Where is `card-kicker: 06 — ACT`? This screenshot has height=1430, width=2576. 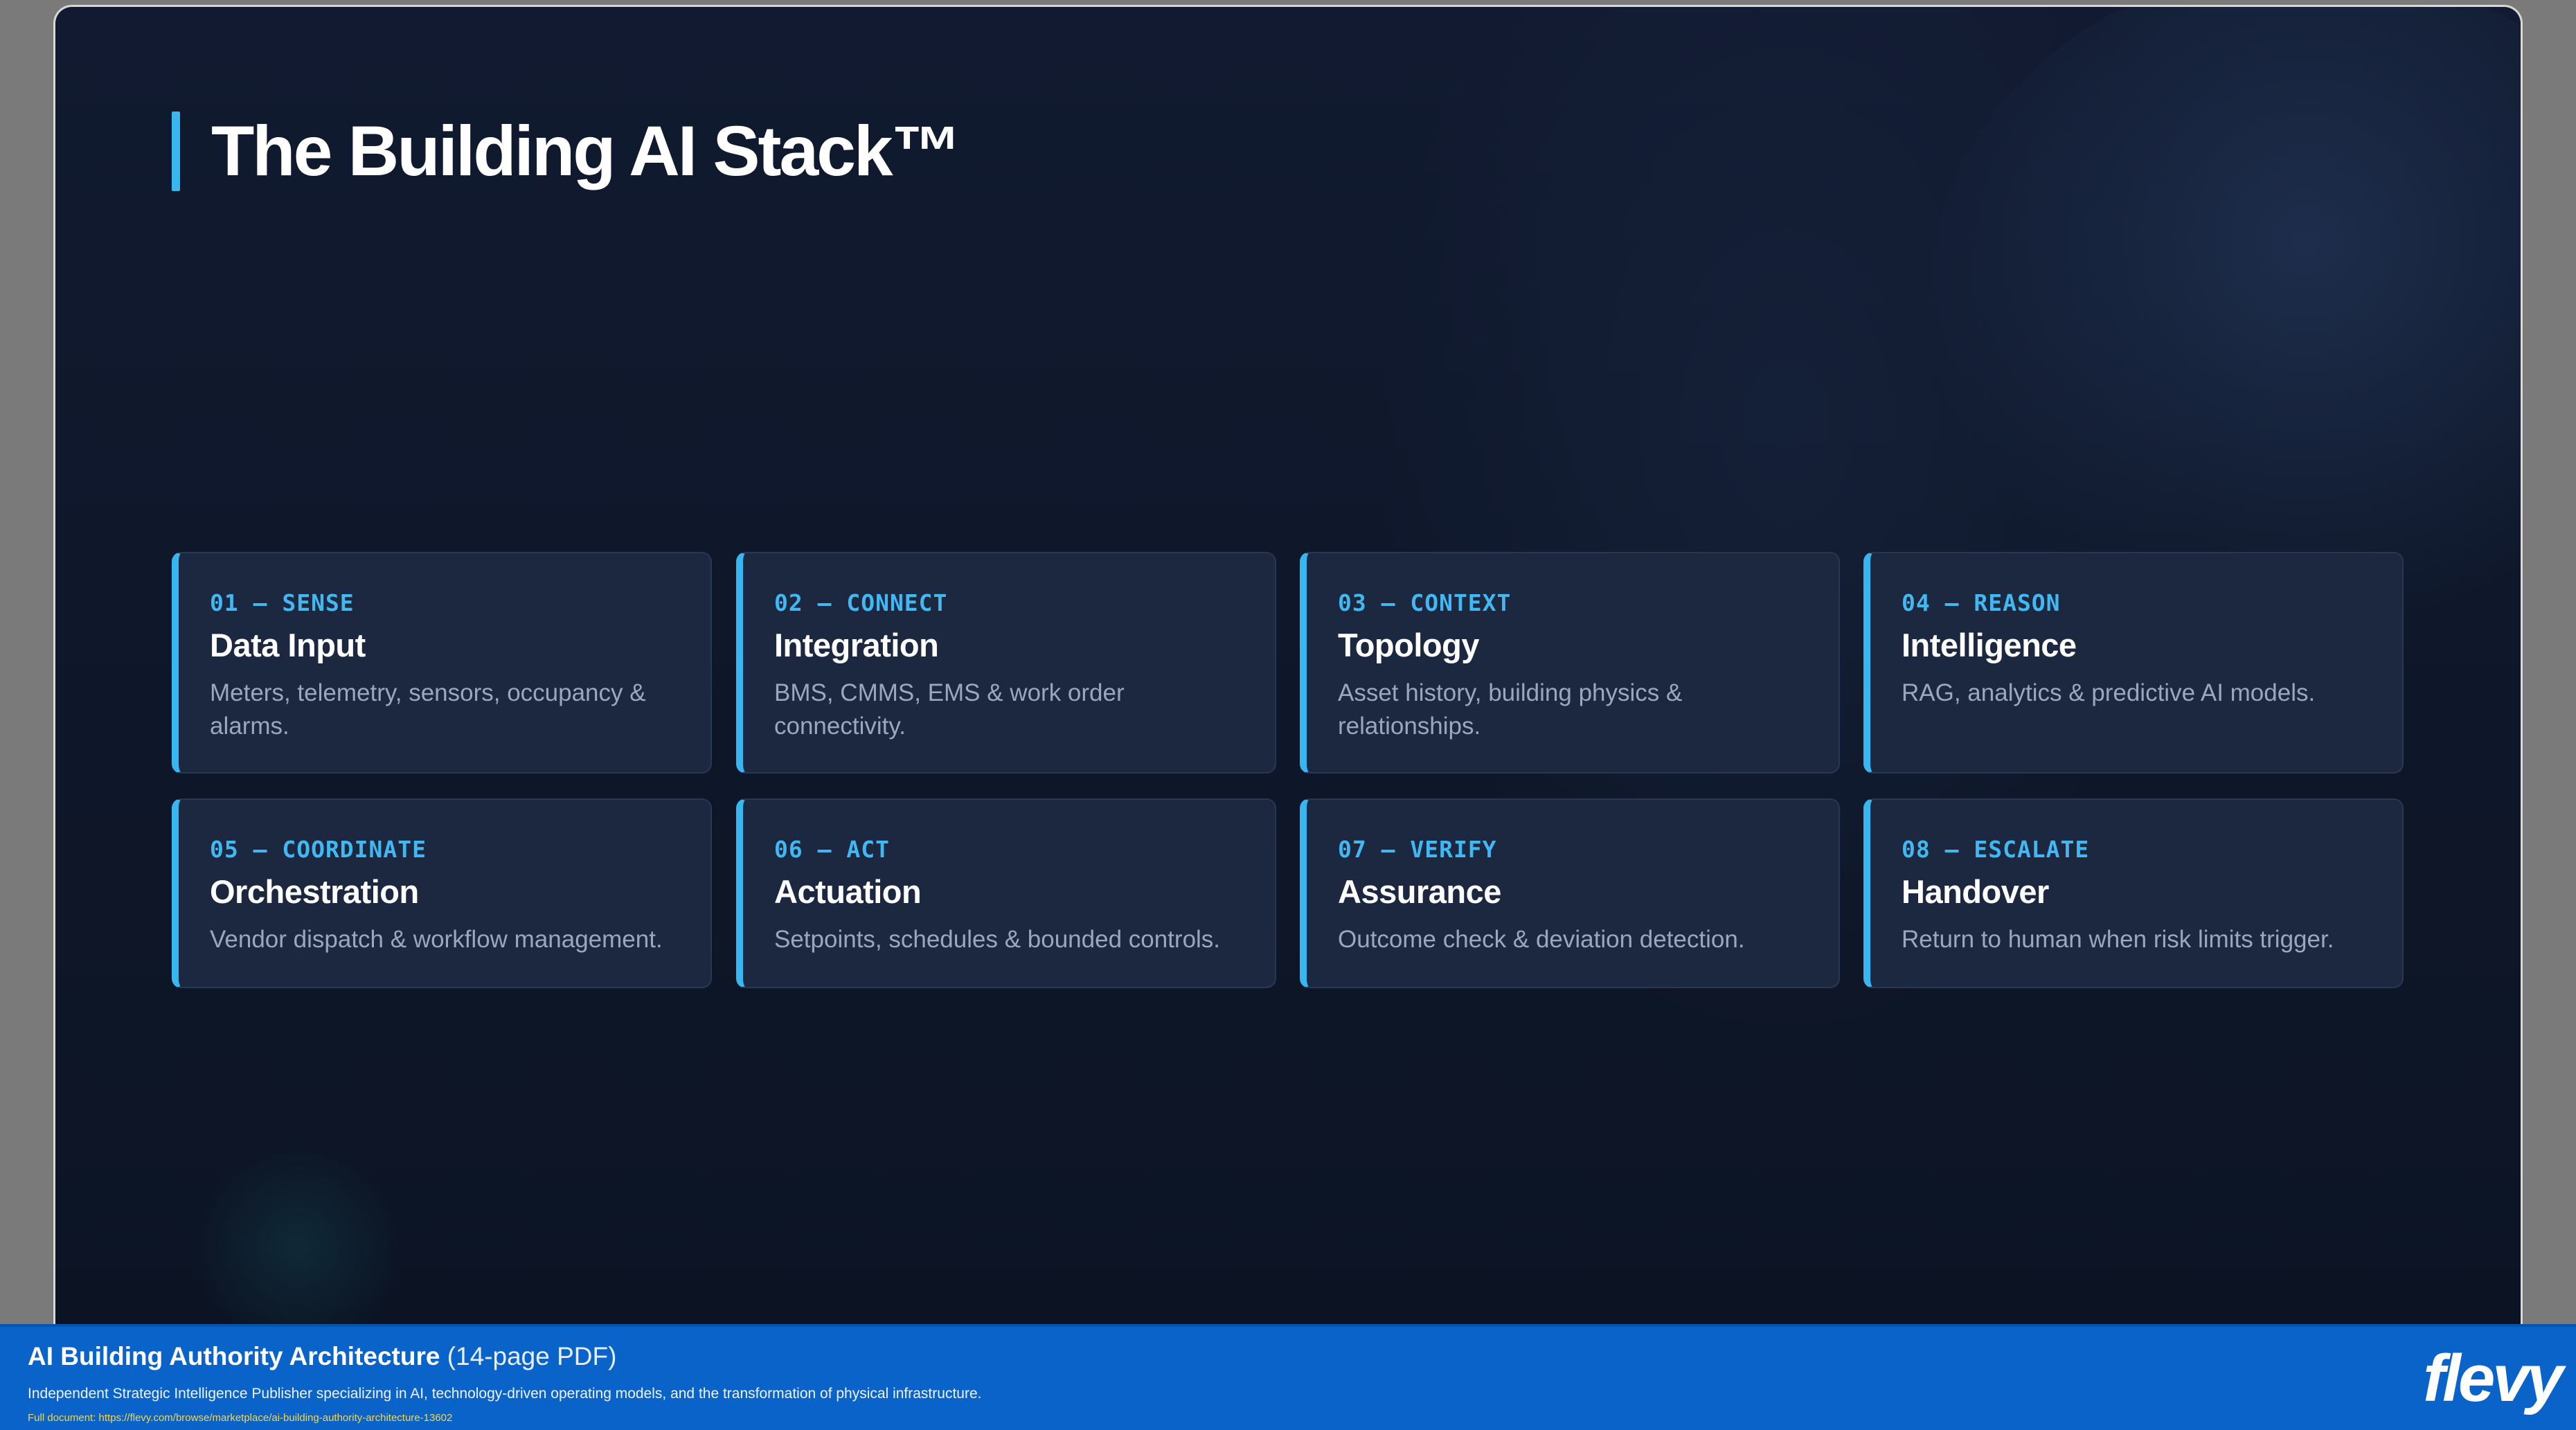 card-kicker: 06 — ACT is located at coordinates (832, 849).